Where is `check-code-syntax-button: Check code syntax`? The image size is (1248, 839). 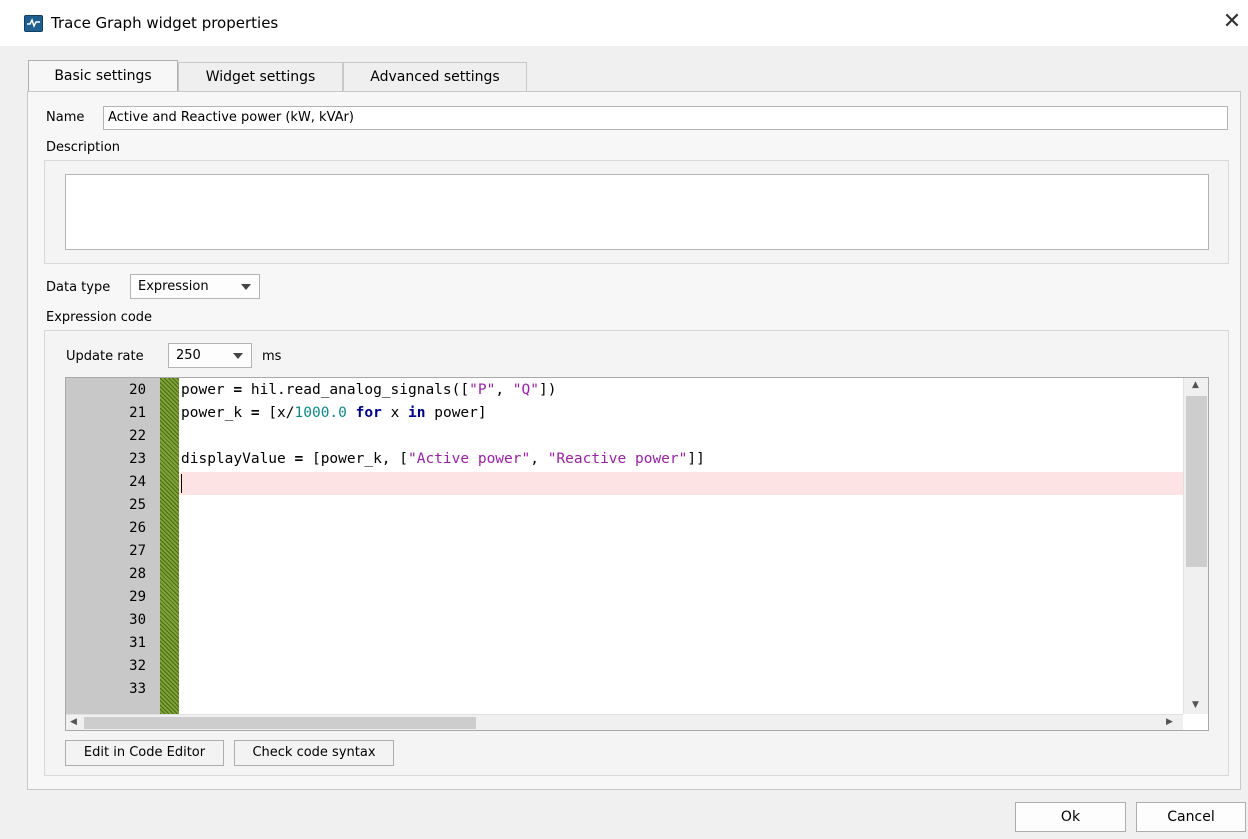
check-code-syntax-button: Check code syntax is located at coordinates (314, 753).